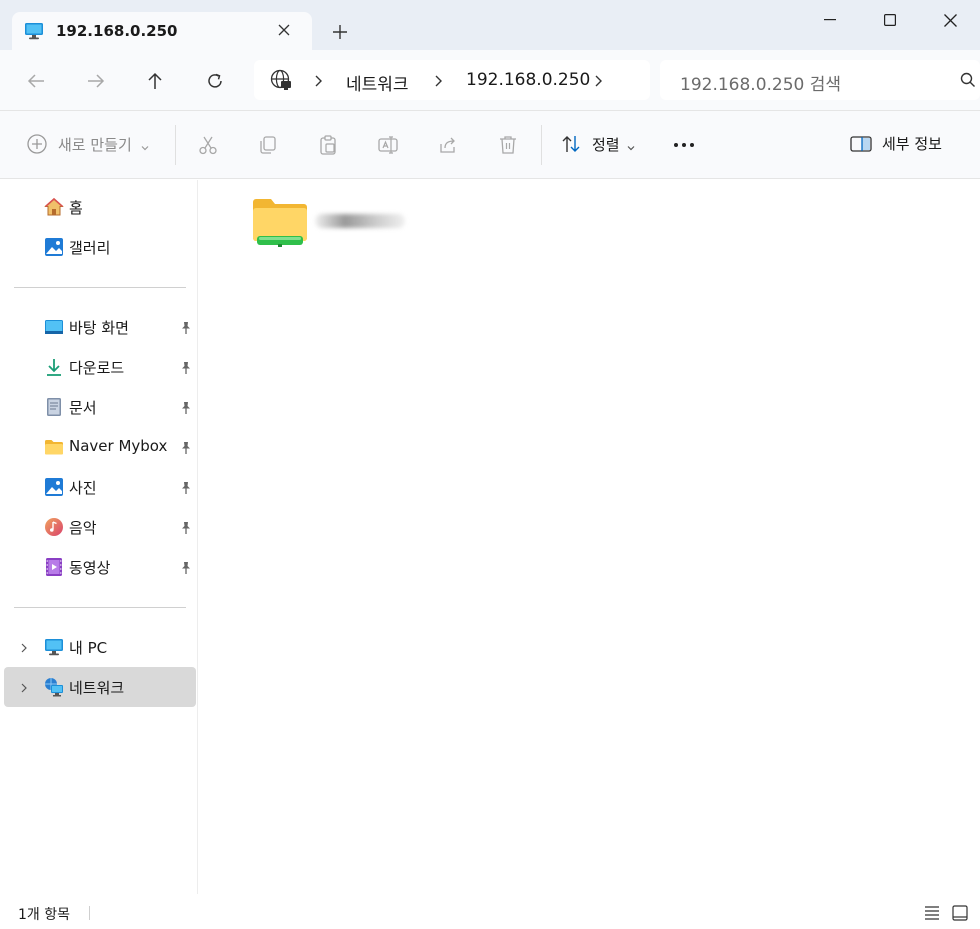 The image size is (980, 929). I want to click on sidebar-item-documents: 문서, so click(100, 407).